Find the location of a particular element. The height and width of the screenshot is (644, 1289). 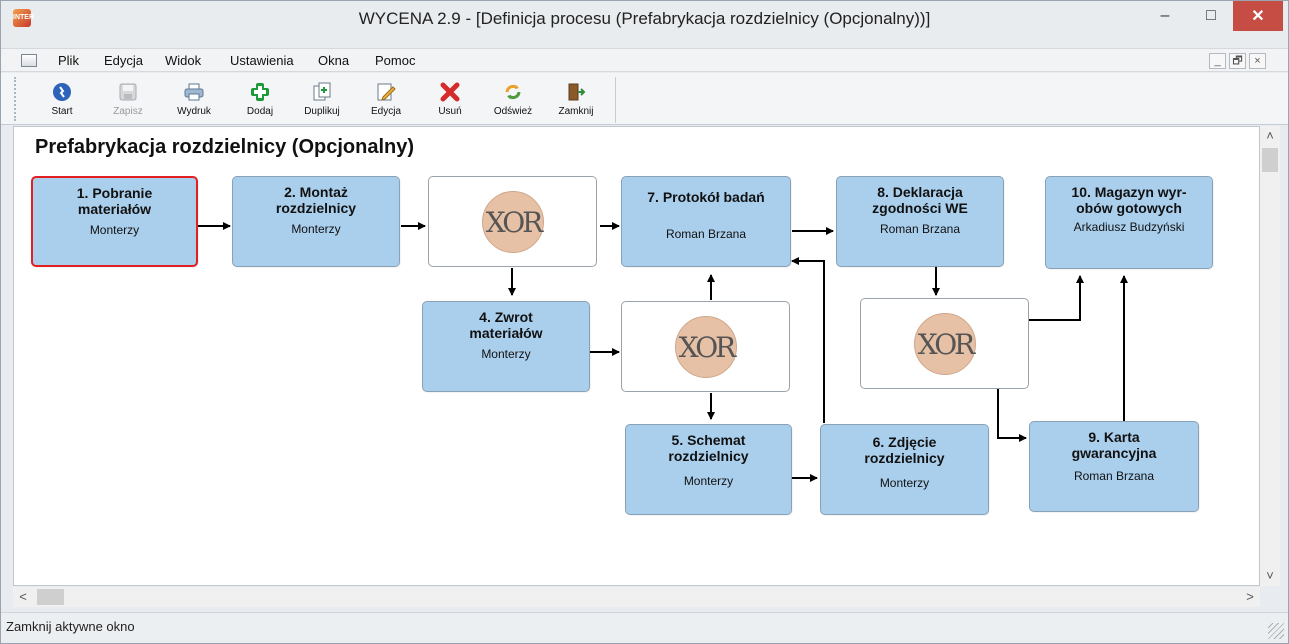

close-icon: ✕ is located at coordinates (1258, 16).